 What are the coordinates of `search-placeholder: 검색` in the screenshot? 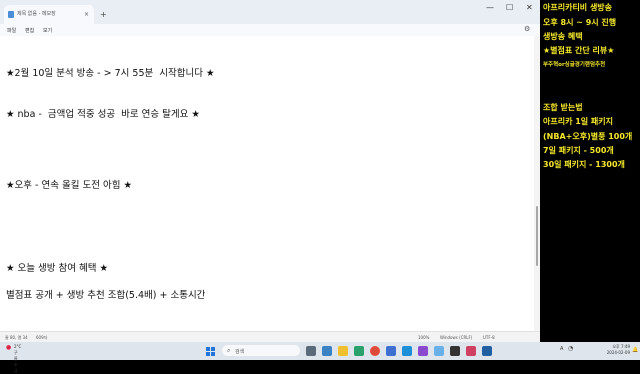 It's located at (240, 352).